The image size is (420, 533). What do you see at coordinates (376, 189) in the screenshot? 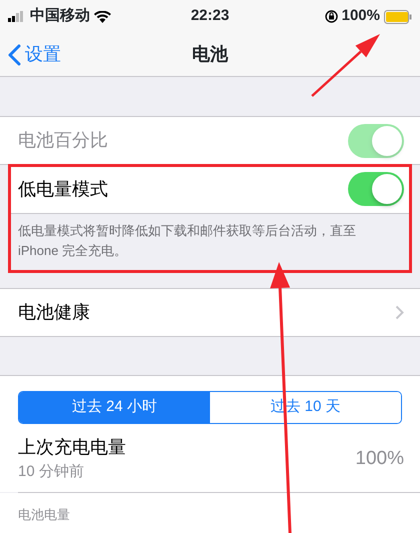
I see `toggle-switch` at bounding box center [376, 189].